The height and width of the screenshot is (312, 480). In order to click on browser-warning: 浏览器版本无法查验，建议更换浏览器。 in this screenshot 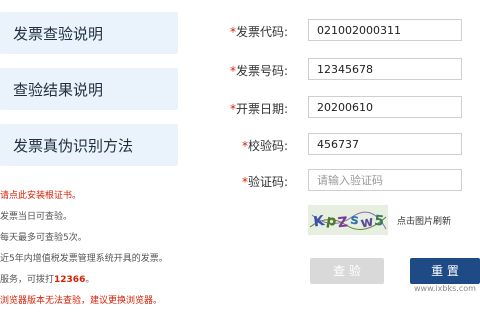, I will do `click(81, 301)`.